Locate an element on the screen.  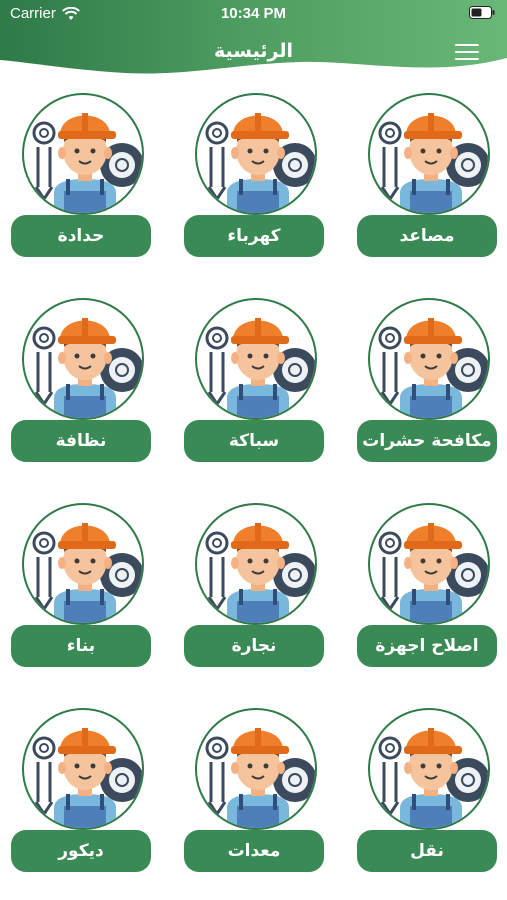
service-card: سباكة is located at coordinates (254, 383).